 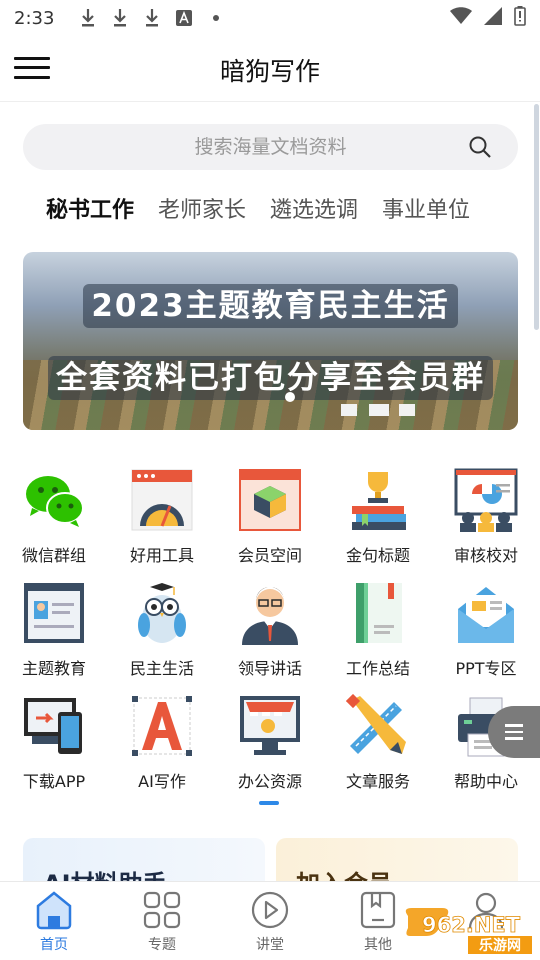 I want to click on category-tabs: 秘书工作 老师家长 遴选选调 事业单位, so click(x=258, y=208).